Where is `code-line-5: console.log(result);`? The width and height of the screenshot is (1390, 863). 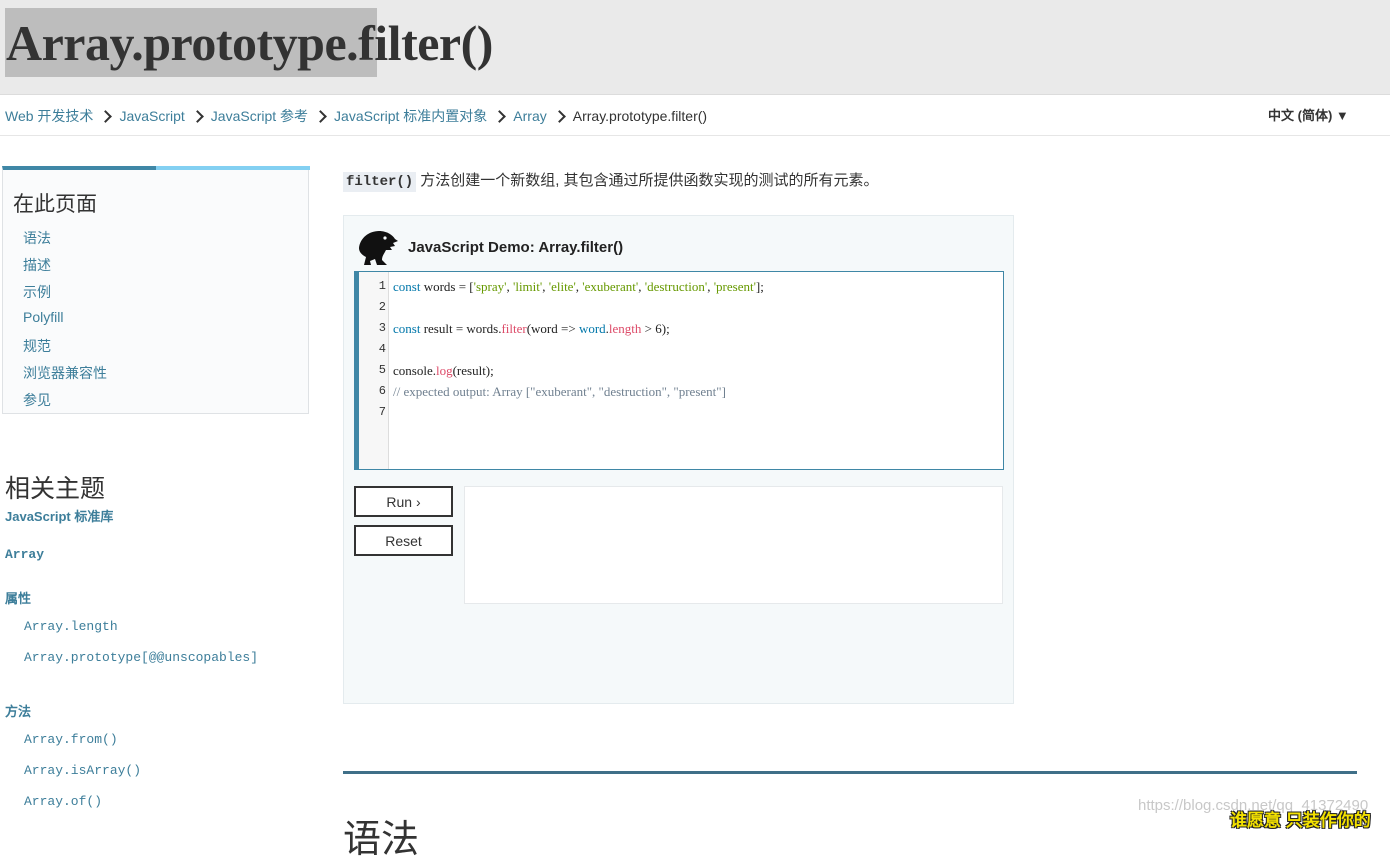 code-line-5: console.log(result); is located at coordinates (443, 371).